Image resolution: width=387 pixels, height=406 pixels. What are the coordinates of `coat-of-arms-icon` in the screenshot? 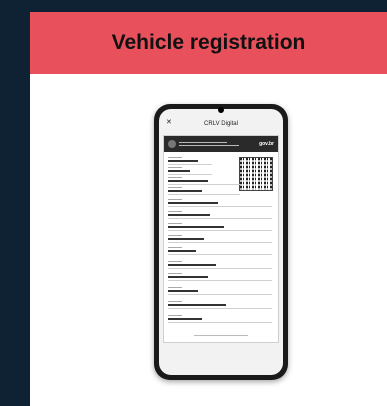 It's located at (172, 144).